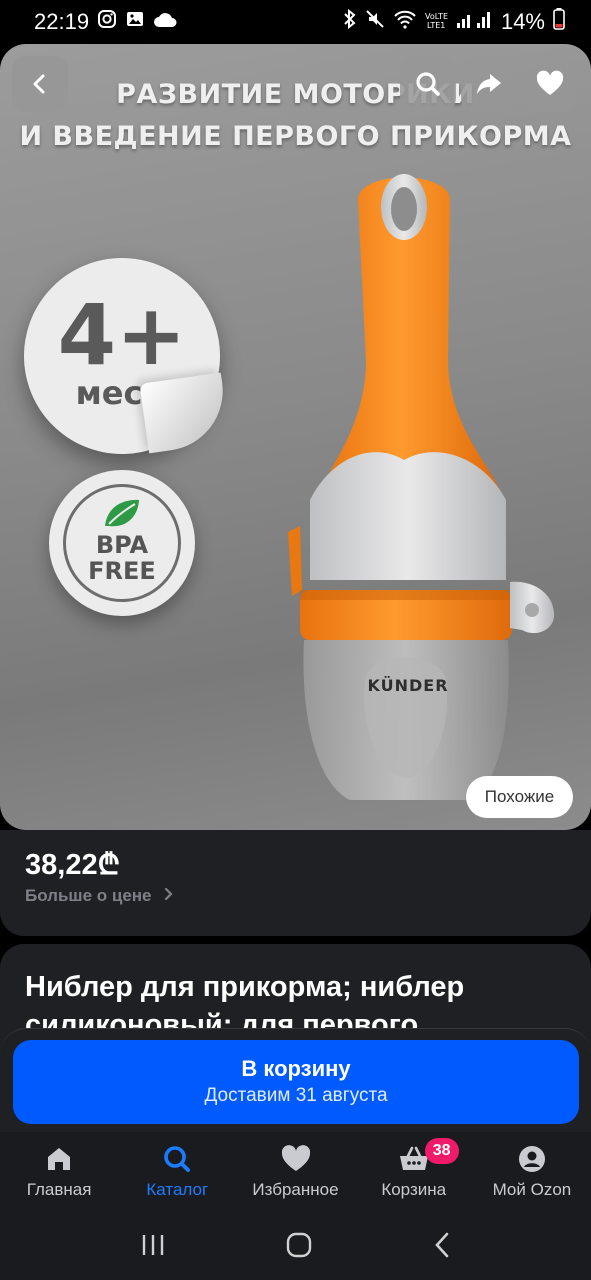  I want to click on age-sticker: 4+ мес, so click(127, 356).